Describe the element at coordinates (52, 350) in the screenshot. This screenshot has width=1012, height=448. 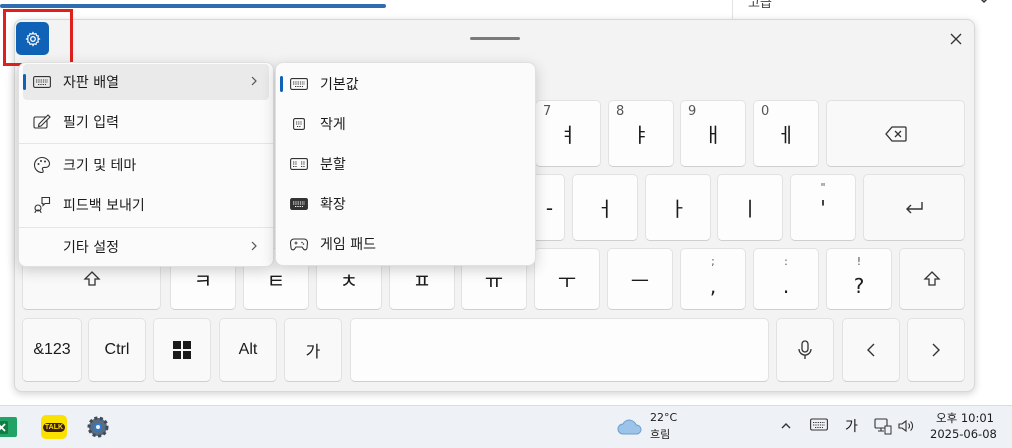
I see `numbers-key: &123` at that location.